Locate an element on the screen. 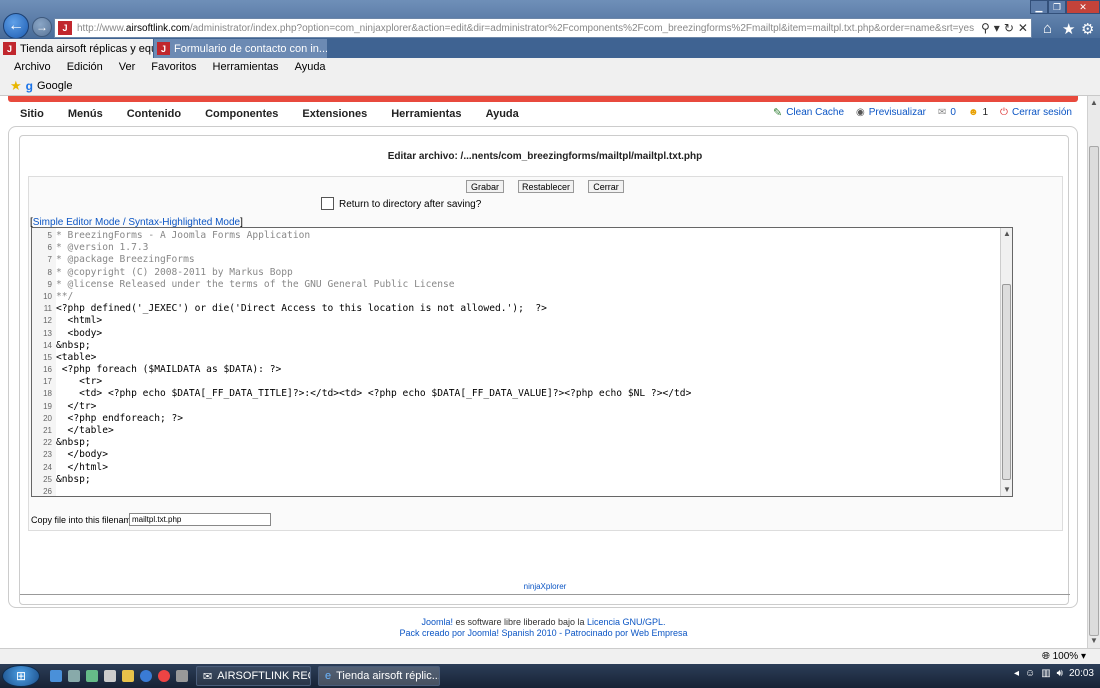 The width and height of the screenshot is (1100, 688). joomla-favicon-icon: J is located at coordinates (163, 48).